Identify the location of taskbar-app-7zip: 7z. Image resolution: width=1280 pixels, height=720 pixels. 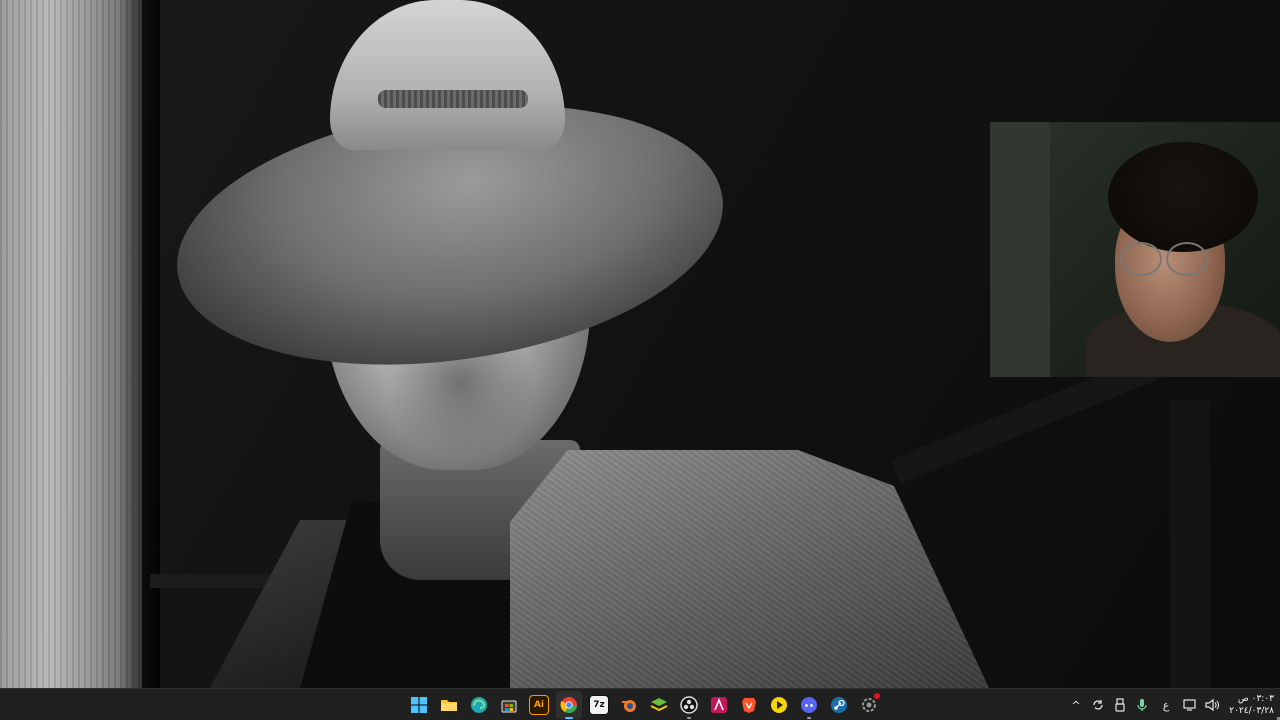
(599, 705).